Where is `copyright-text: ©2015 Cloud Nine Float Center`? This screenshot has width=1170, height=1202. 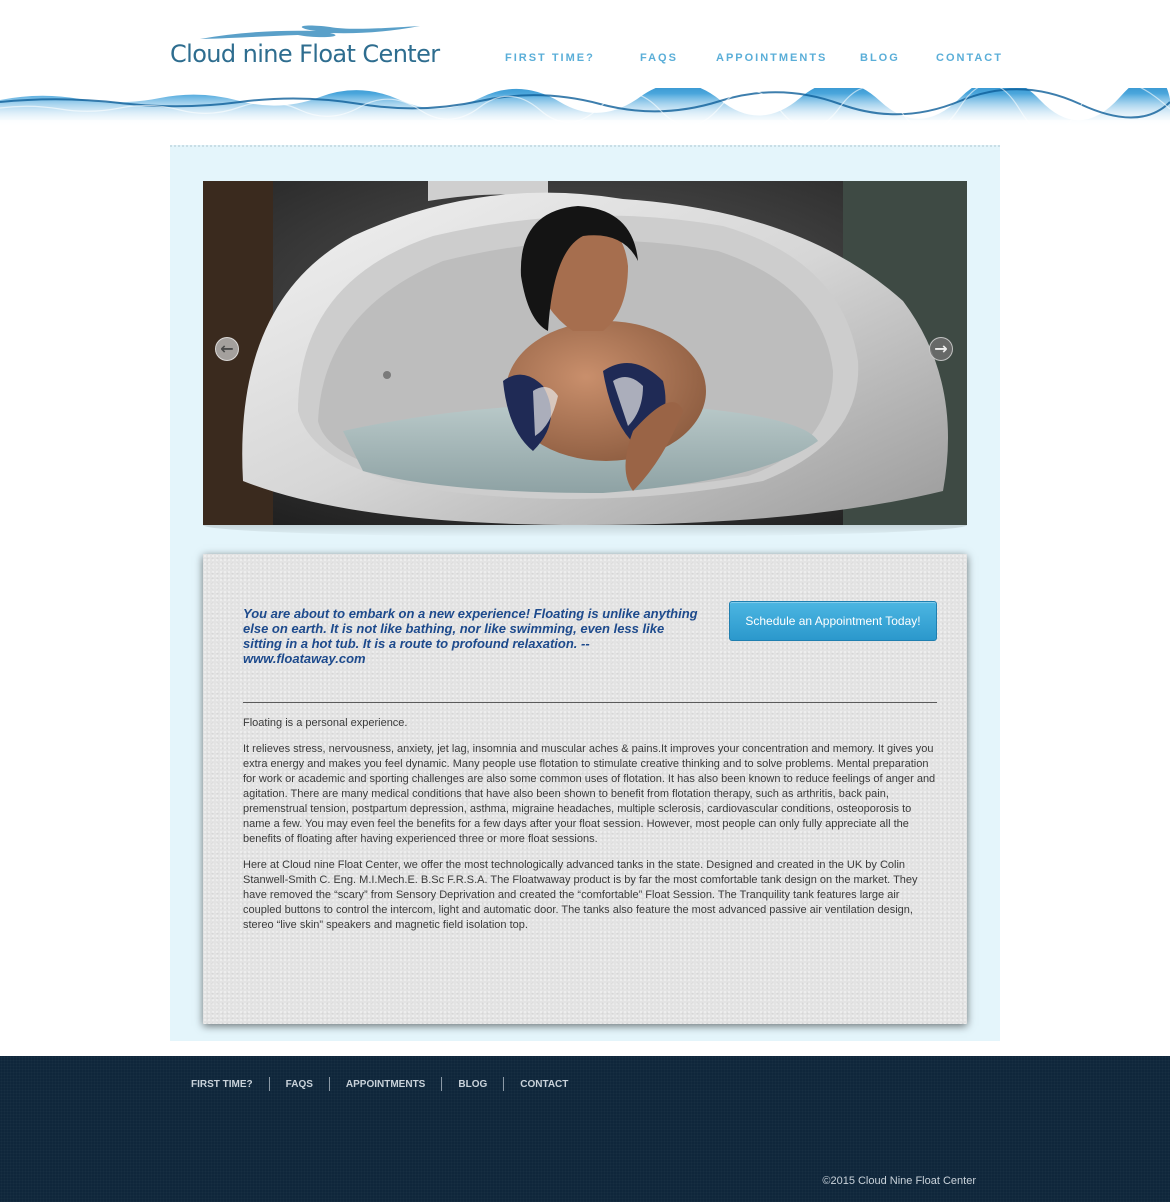
copyright-text: ©2015 Cloud Nine Float Center is located at coordinates (899, 1181).